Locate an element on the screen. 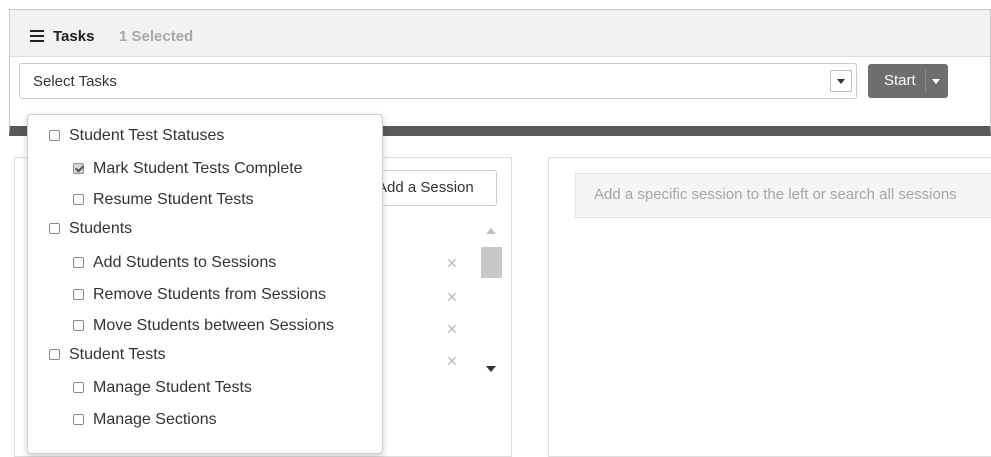 This screenshot has height=457, width=991. option-label: Students is located at coordinates (101, 228).